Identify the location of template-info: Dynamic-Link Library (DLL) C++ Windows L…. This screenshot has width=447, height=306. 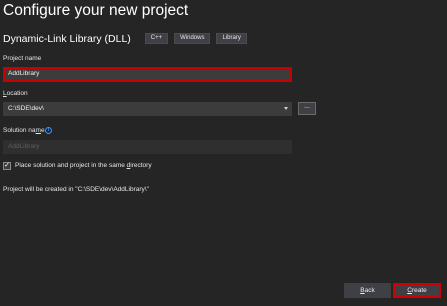
(125, 38).